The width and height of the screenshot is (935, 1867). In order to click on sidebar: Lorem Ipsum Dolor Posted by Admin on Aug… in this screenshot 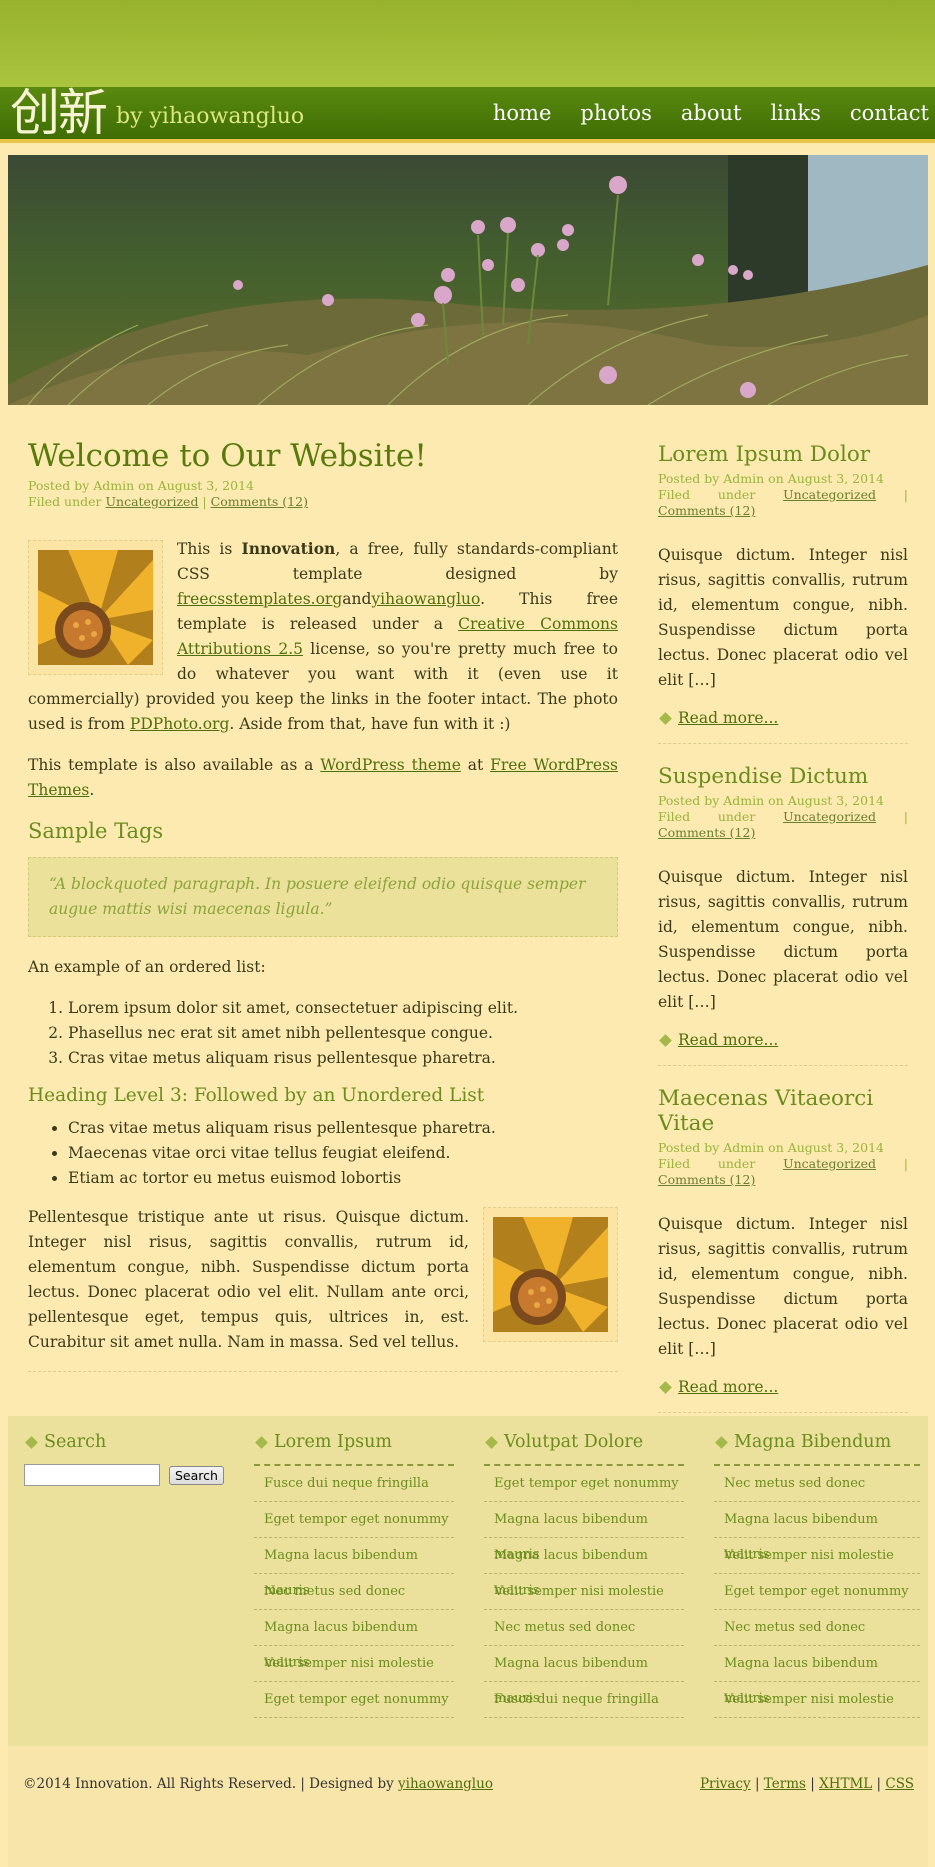, I will do `click(783, 931)`.